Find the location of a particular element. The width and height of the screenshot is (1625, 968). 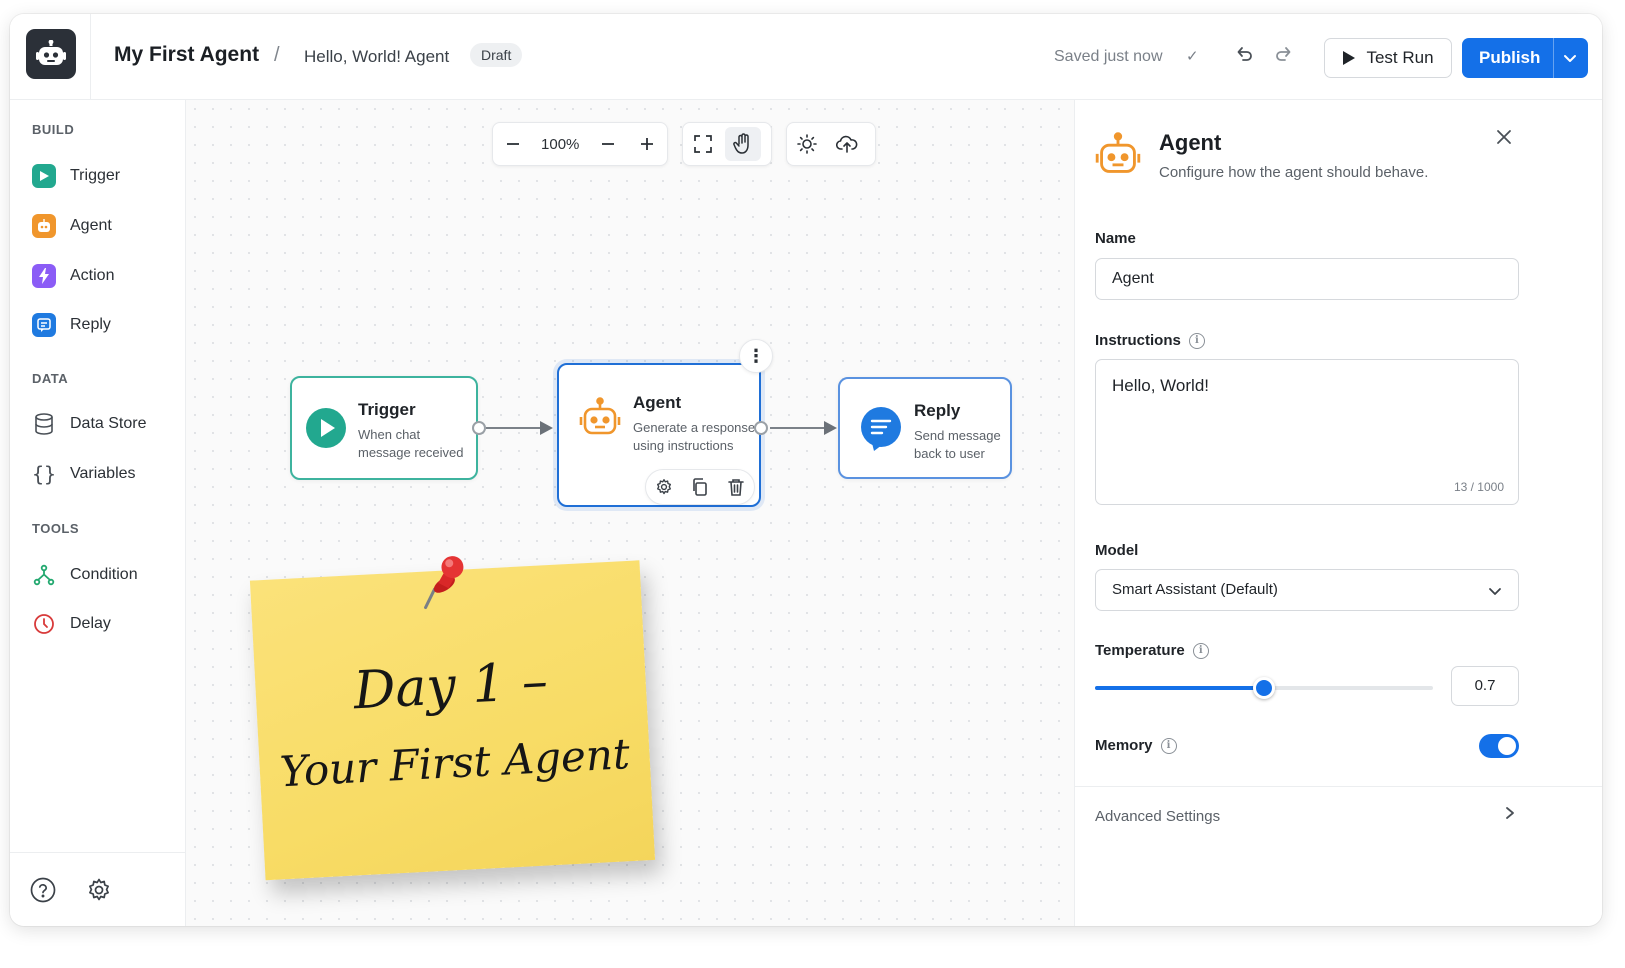

sidebar-item-label: Reply is located at coordinates (90, 324).